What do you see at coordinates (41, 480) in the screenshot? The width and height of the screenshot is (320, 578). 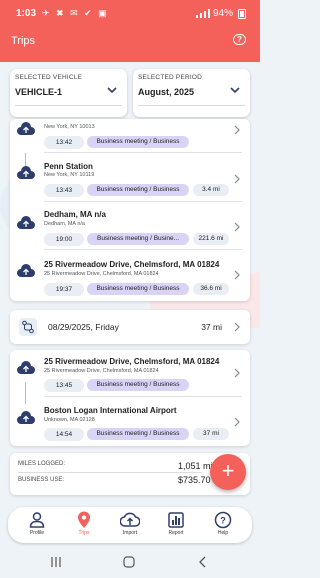 I see `business-use-label: BUSINESS USE:` at bounding box center [41, 480].